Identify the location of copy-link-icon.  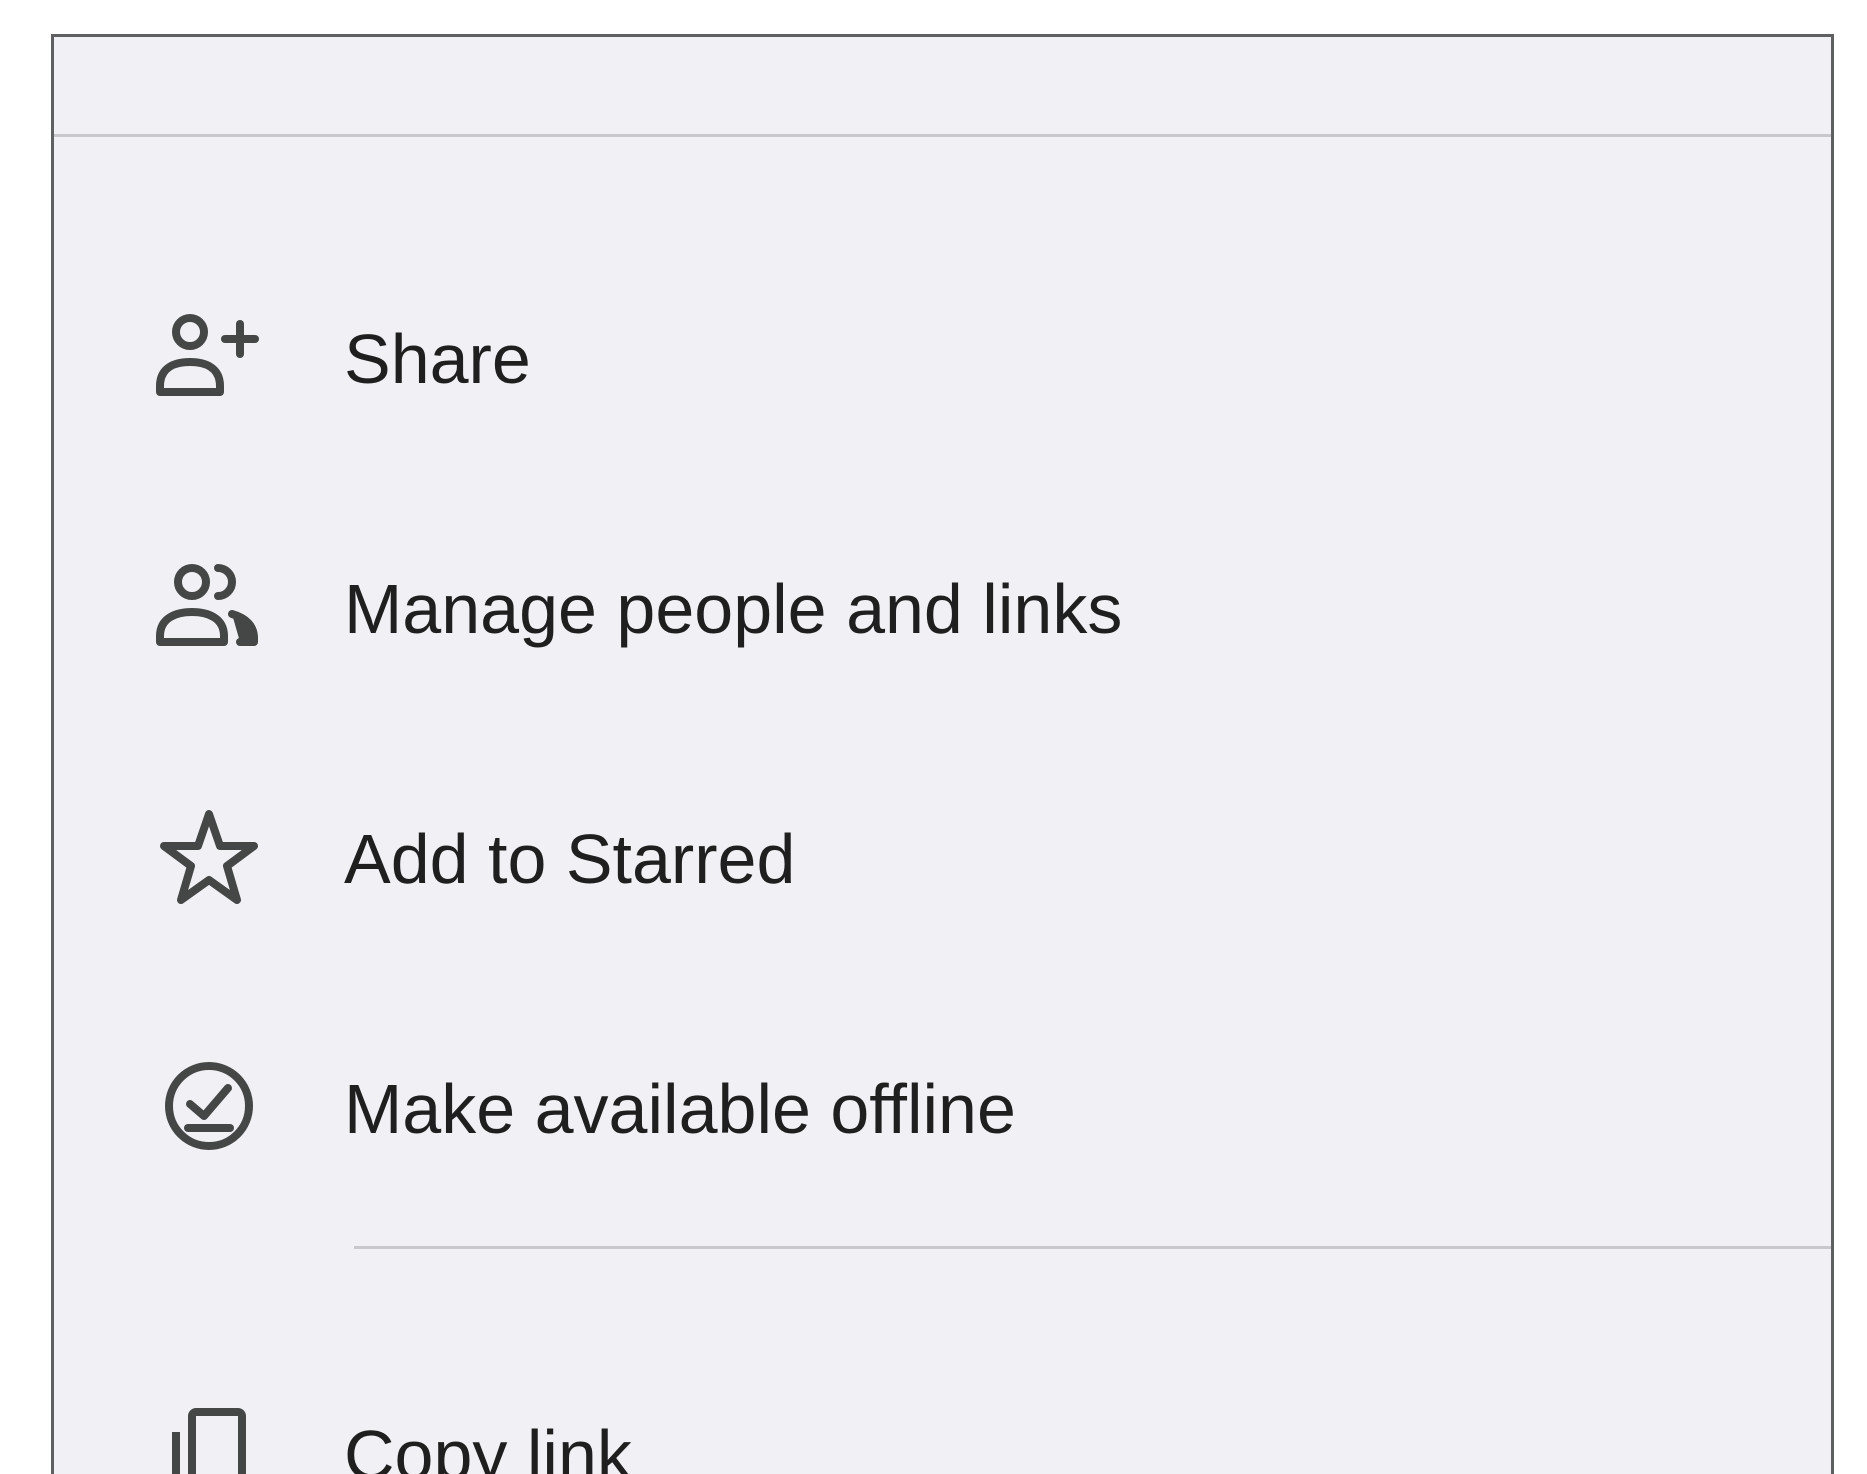
(209, 1437).